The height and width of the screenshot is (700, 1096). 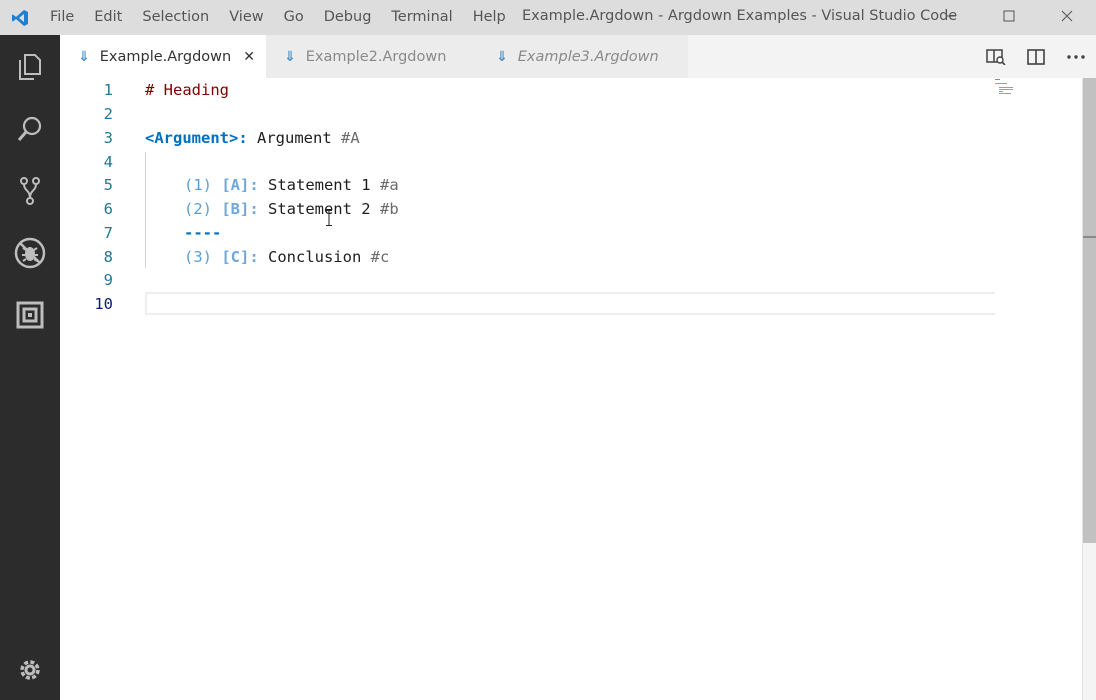 I want to click on code-line-3: 3 <Argument>: Argument #A, so click(x=530, y=138).